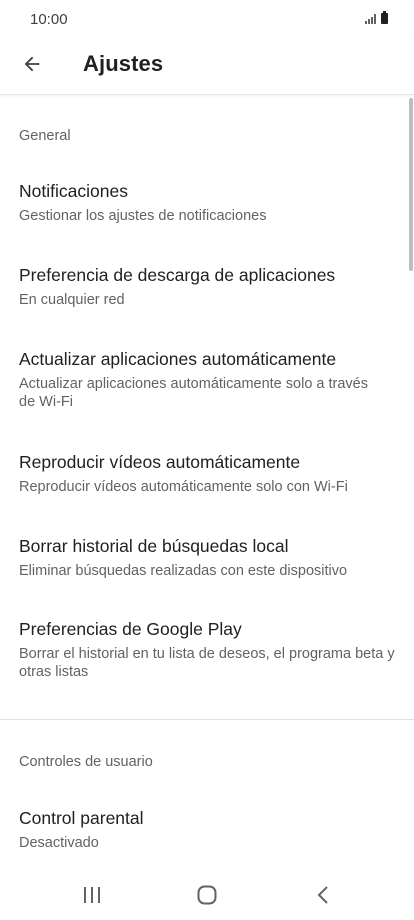 This screenshot has height=920, width=414. Describe the element at coordinates (86, 762) in the screenshot. I see `section-header-user-controls: Controles de usuario` at that location.